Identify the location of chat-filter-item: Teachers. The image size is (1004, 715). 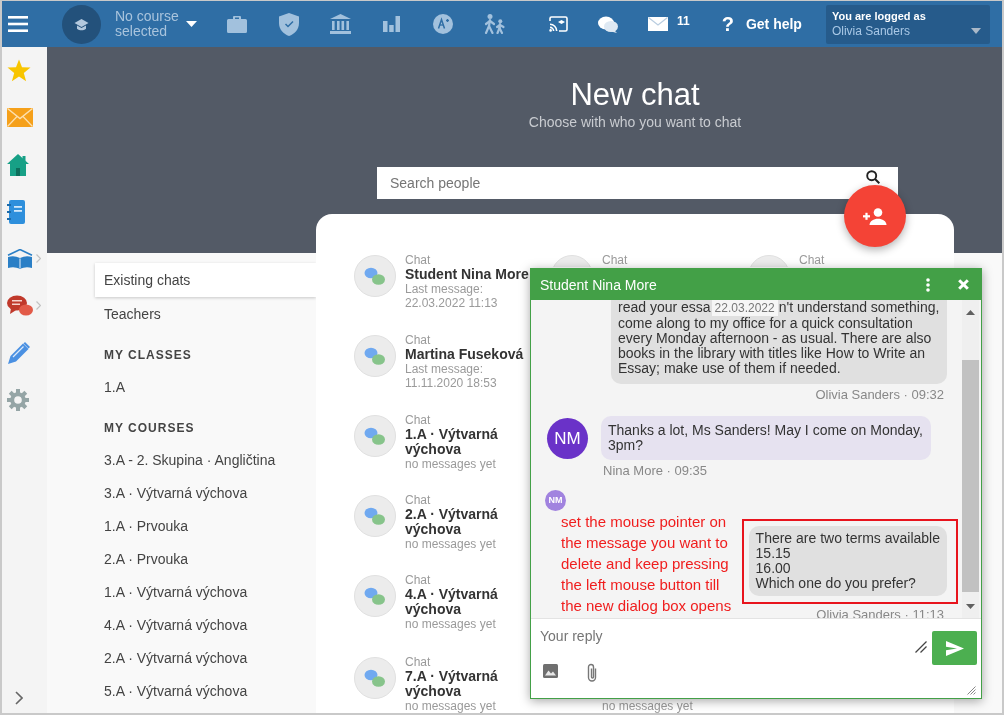
(205, 314).